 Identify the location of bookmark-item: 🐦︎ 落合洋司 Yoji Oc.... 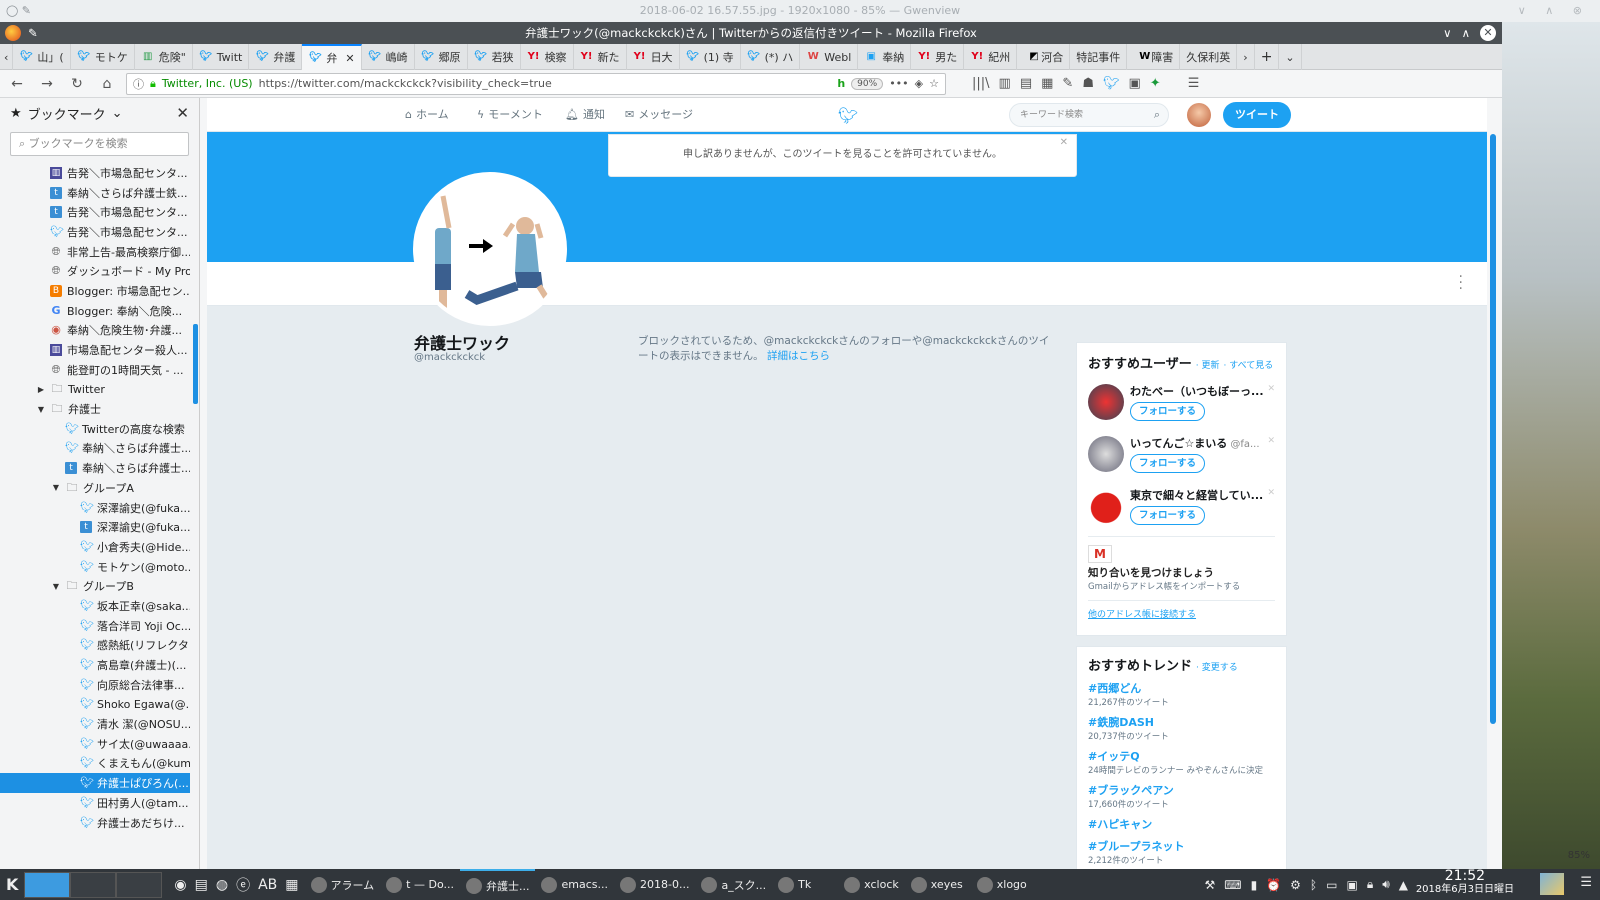
(95, 626).